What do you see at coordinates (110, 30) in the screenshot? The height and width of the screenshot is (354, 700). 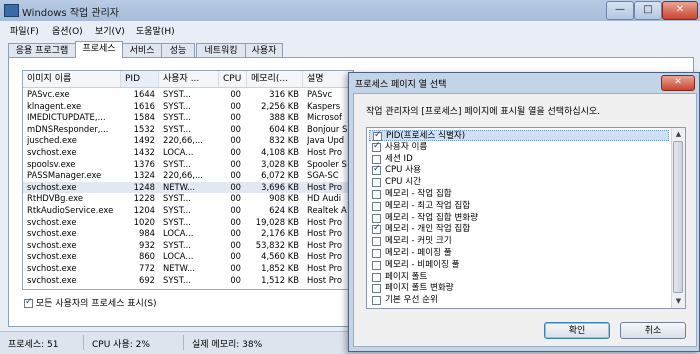 I see `menu-view: 보기(V)` at bounding box center [110, 30].